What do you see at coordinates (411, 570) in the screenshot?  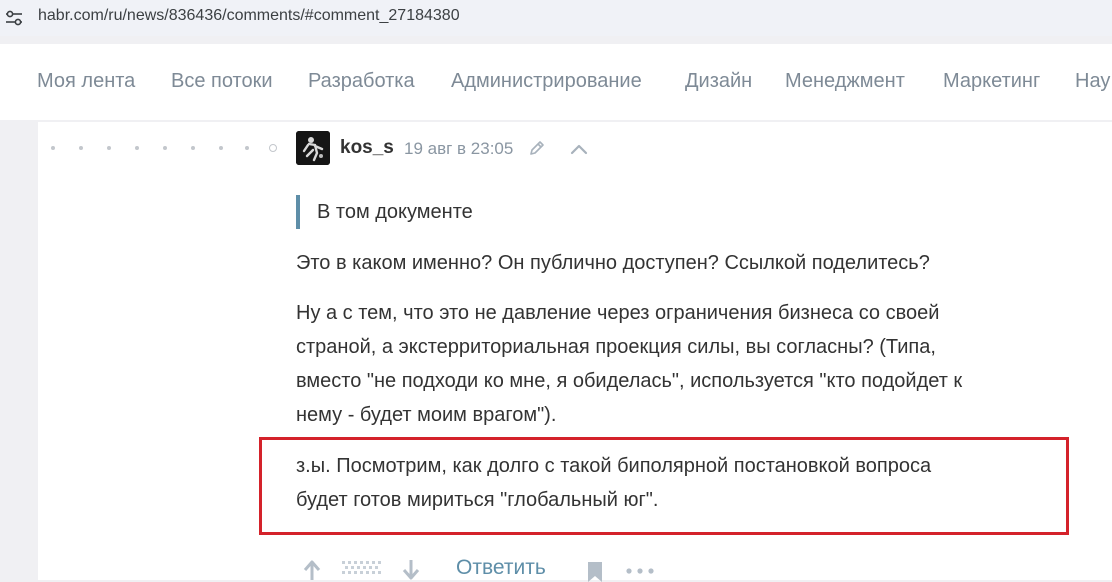 I see `arrow-down-icon` at bounding box center [411, 570].